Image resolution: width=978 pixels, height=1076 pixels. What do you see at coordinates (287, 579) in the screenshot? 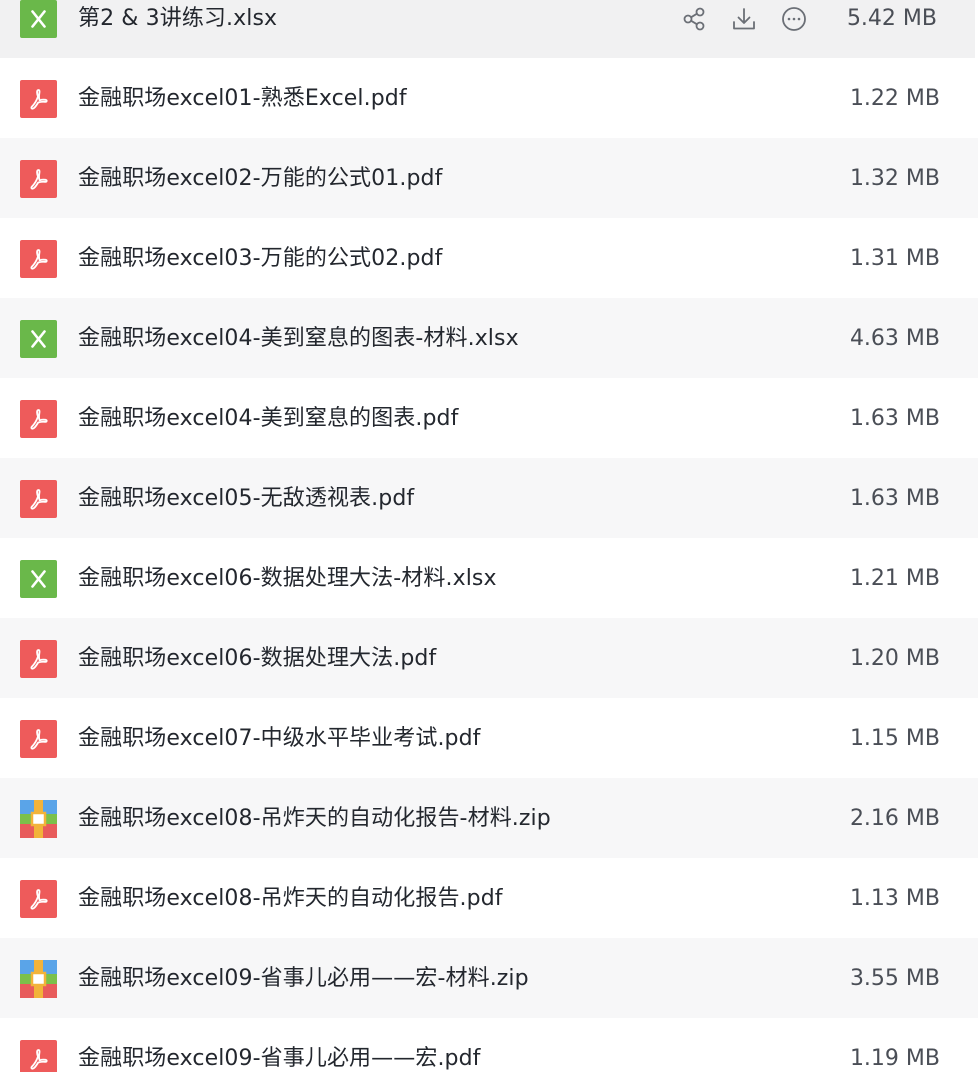
I see `file-name: 金融职场excel06-数据处理大法-材料.xlsx` at bounding box center [287, 579].